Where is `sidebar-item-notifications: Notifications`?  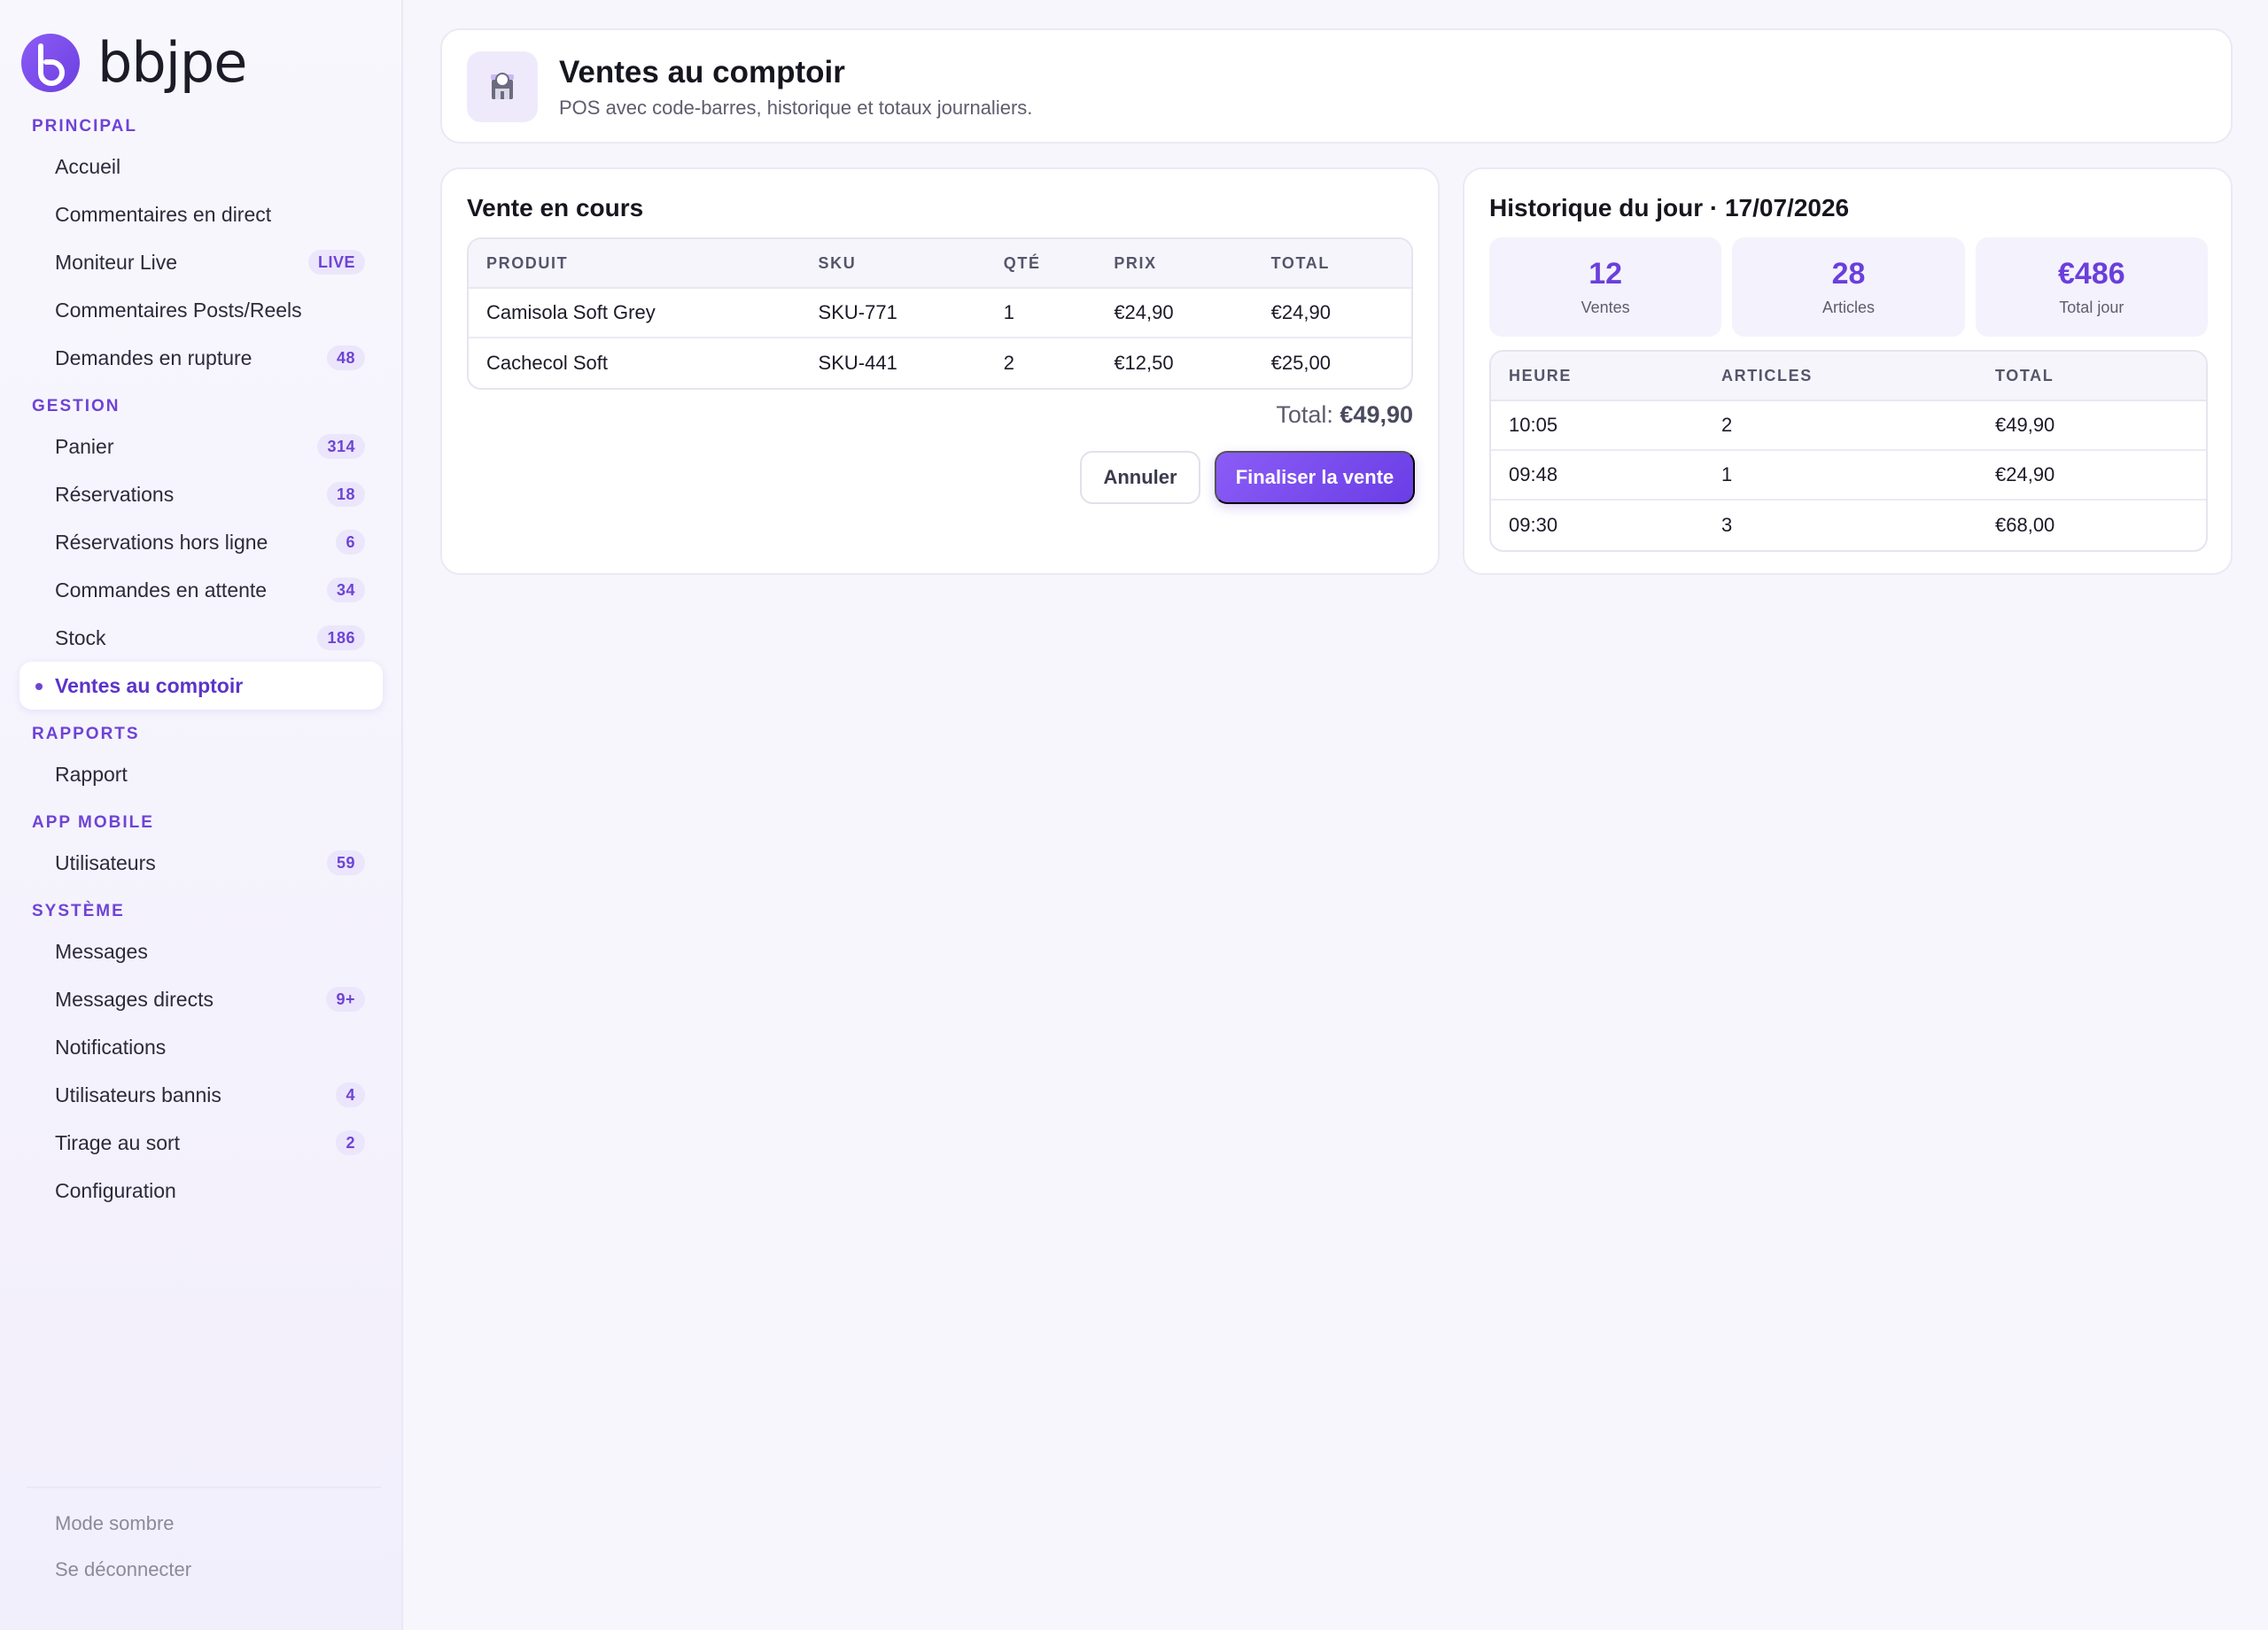 sidebar-item-notifications: Notifications is located at coordinates (201, 1047).